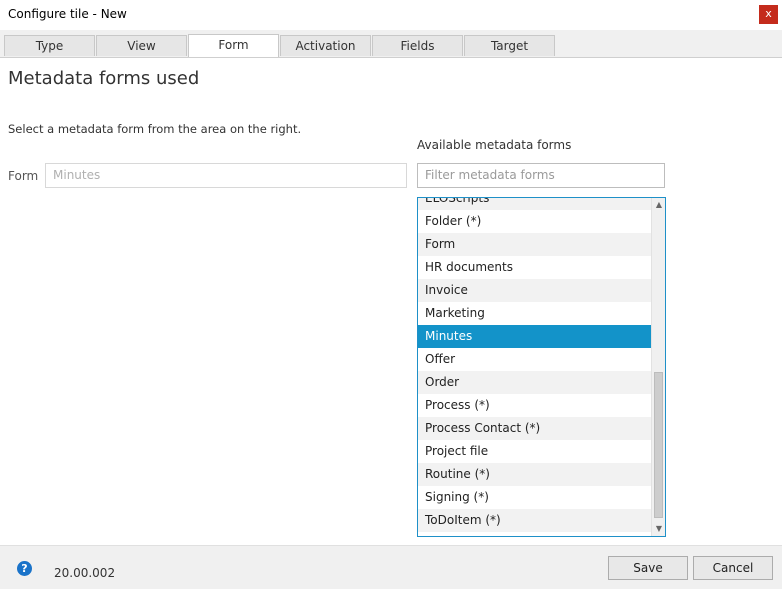  What do you see at coordinates (49, 45) in the screenshot?
I see `tab-type: Type` at bounding box center [49, 45].